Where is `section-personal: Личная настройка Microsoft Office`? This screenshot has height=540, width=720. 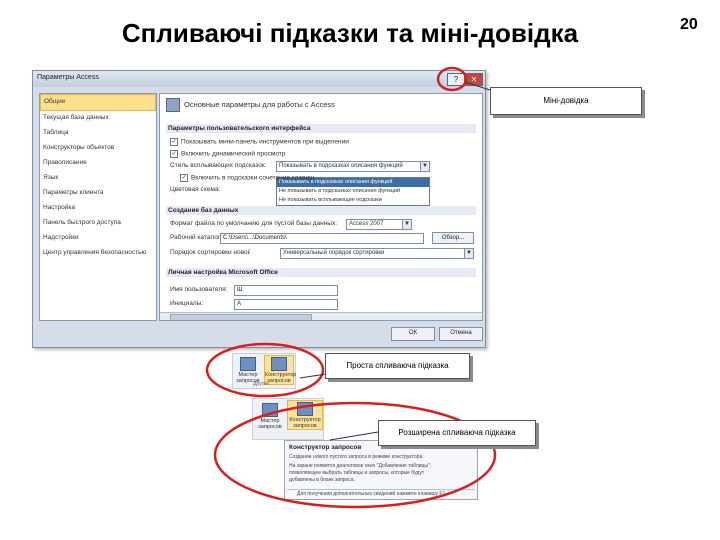 section-personal: Личная настройка Microsoft Office is located at coordinates (321, 272).